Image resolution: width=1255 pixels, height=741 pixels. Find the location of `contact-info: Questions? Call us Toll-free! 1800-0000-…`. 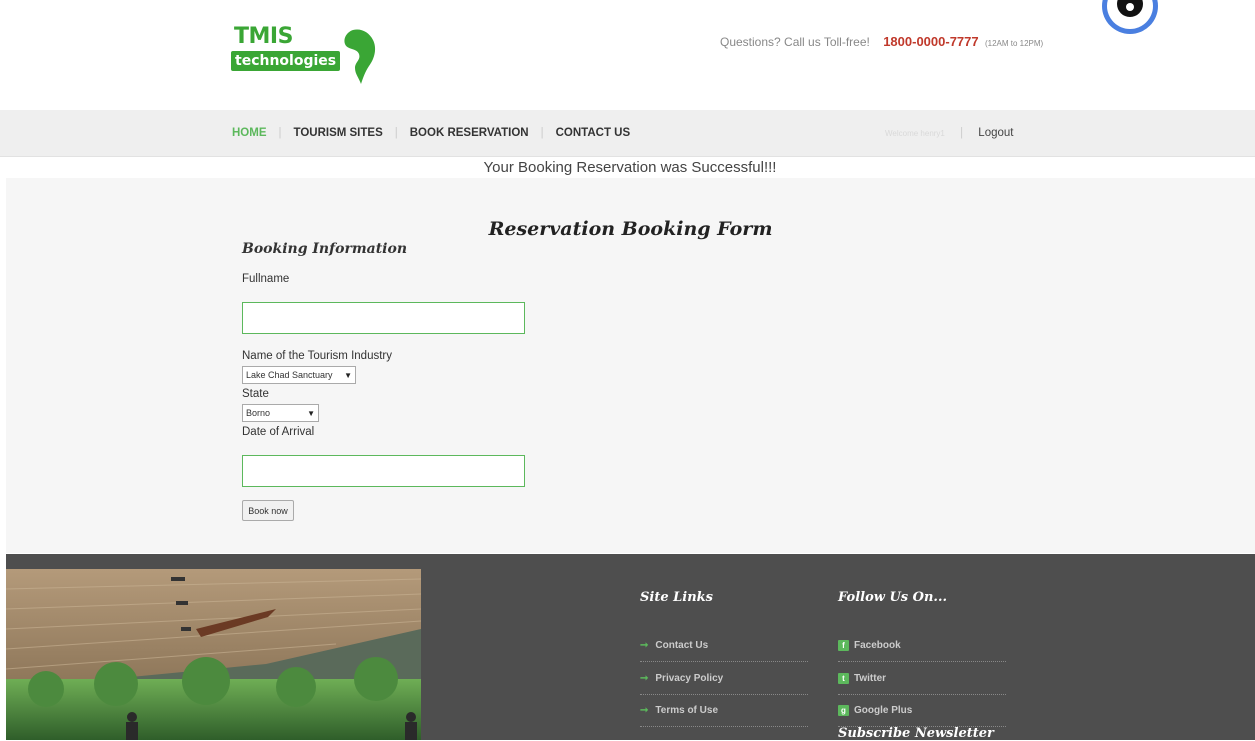

contact-info: Questions? Call us Toll-free! 1800-0000-… is located at coordinates (881, 41).